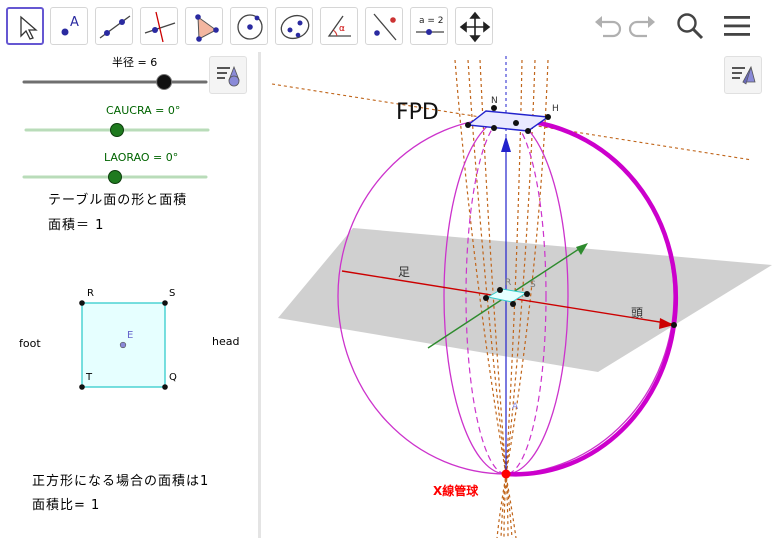 The height and width of the screenshot is (538, 772). I want to click on caucra-slider-label: CAUCRA = 0°, so click(143, 110).